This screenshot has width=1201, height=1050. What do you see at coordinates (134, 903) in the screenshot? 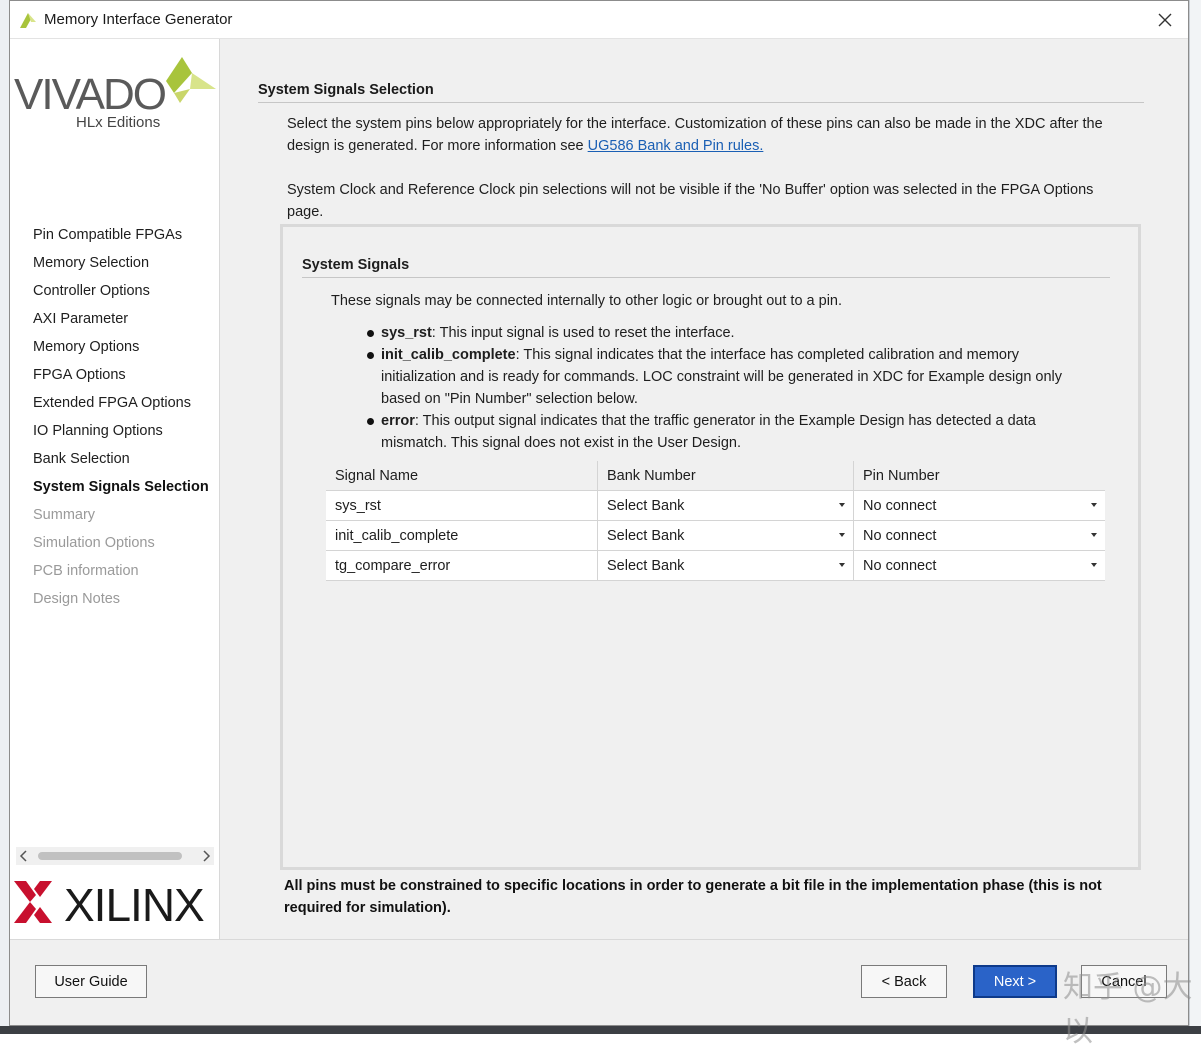
I see `xilinx-logo-text: XILINX` at bounding box center [134, 903].